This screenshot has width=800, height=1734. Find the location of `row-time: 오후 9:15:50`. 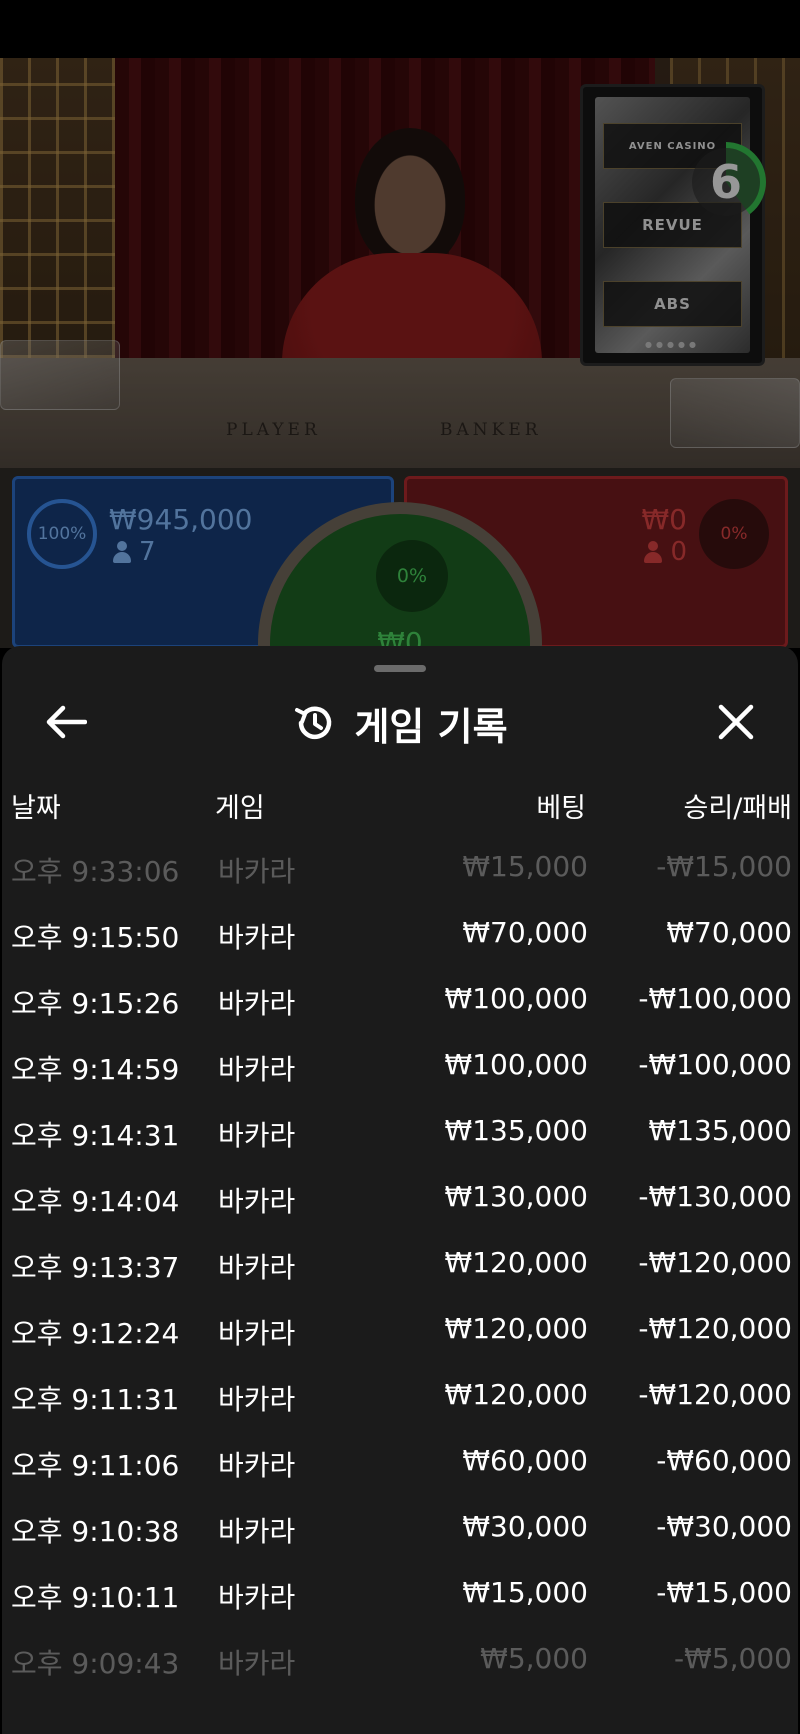

row-time: 오후 9:15:50 is located at coordinates (95, 937).